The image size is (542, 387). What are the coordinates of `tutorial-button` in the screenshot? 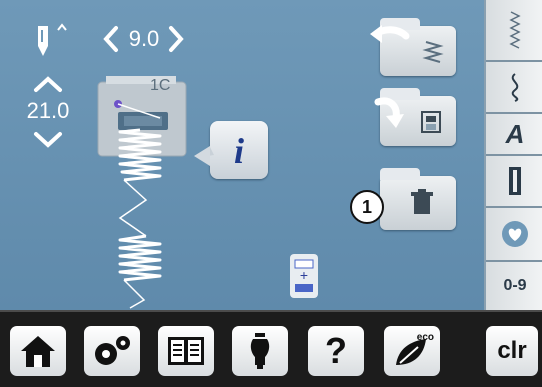 It's located at (186, 351).